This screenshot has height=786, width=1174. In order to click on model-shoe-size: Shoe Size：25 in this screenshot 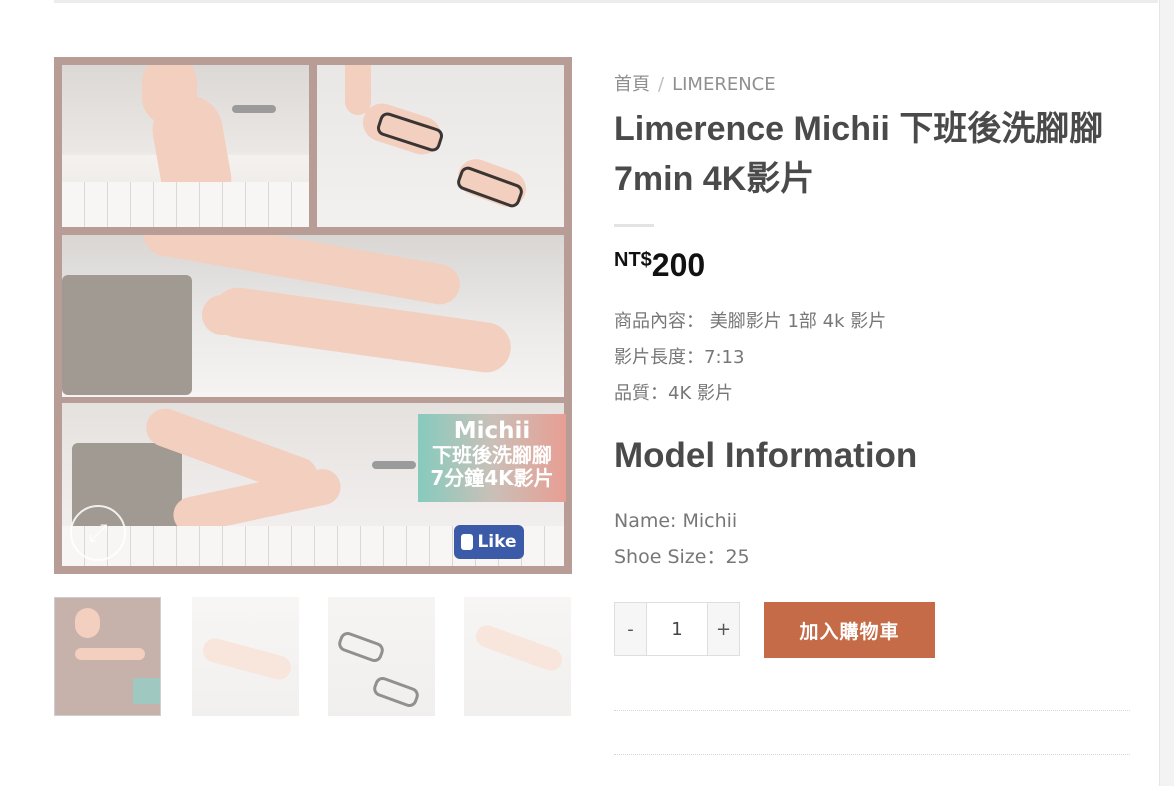, I will do `click(682, 557)`.